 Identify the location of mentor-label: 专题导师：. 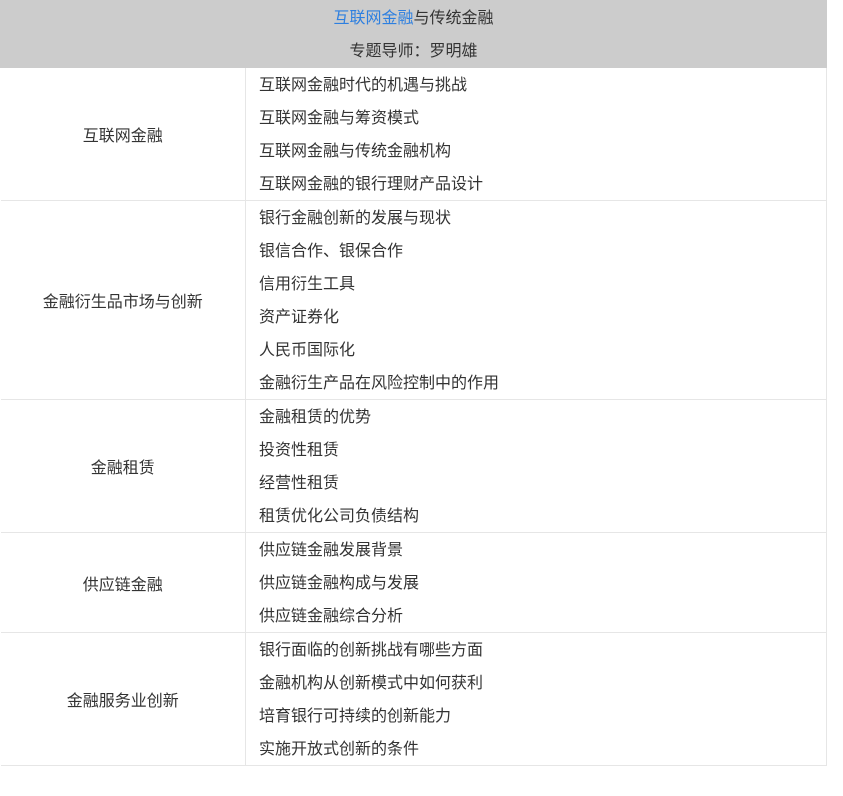
(389, 50).